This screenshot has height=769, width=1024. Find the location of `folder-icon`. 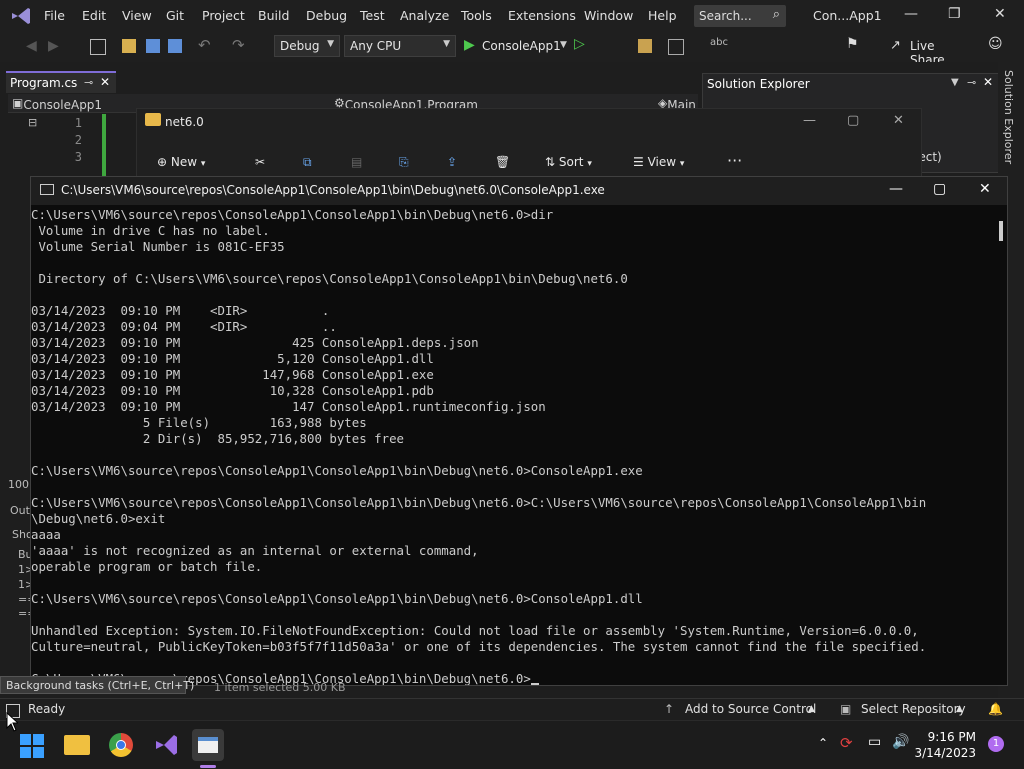

folder-icon is located at coordinates (153, 119).